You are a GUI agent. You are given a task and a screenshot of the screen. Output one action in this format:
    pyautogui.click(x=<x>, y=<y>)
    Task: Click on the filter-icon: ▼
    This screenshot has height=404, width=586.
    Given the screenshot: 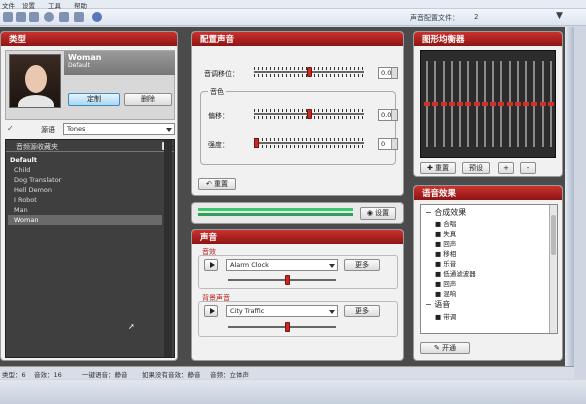 What is the action you would take?
    pyautogui.click(x=559, y=16)
    